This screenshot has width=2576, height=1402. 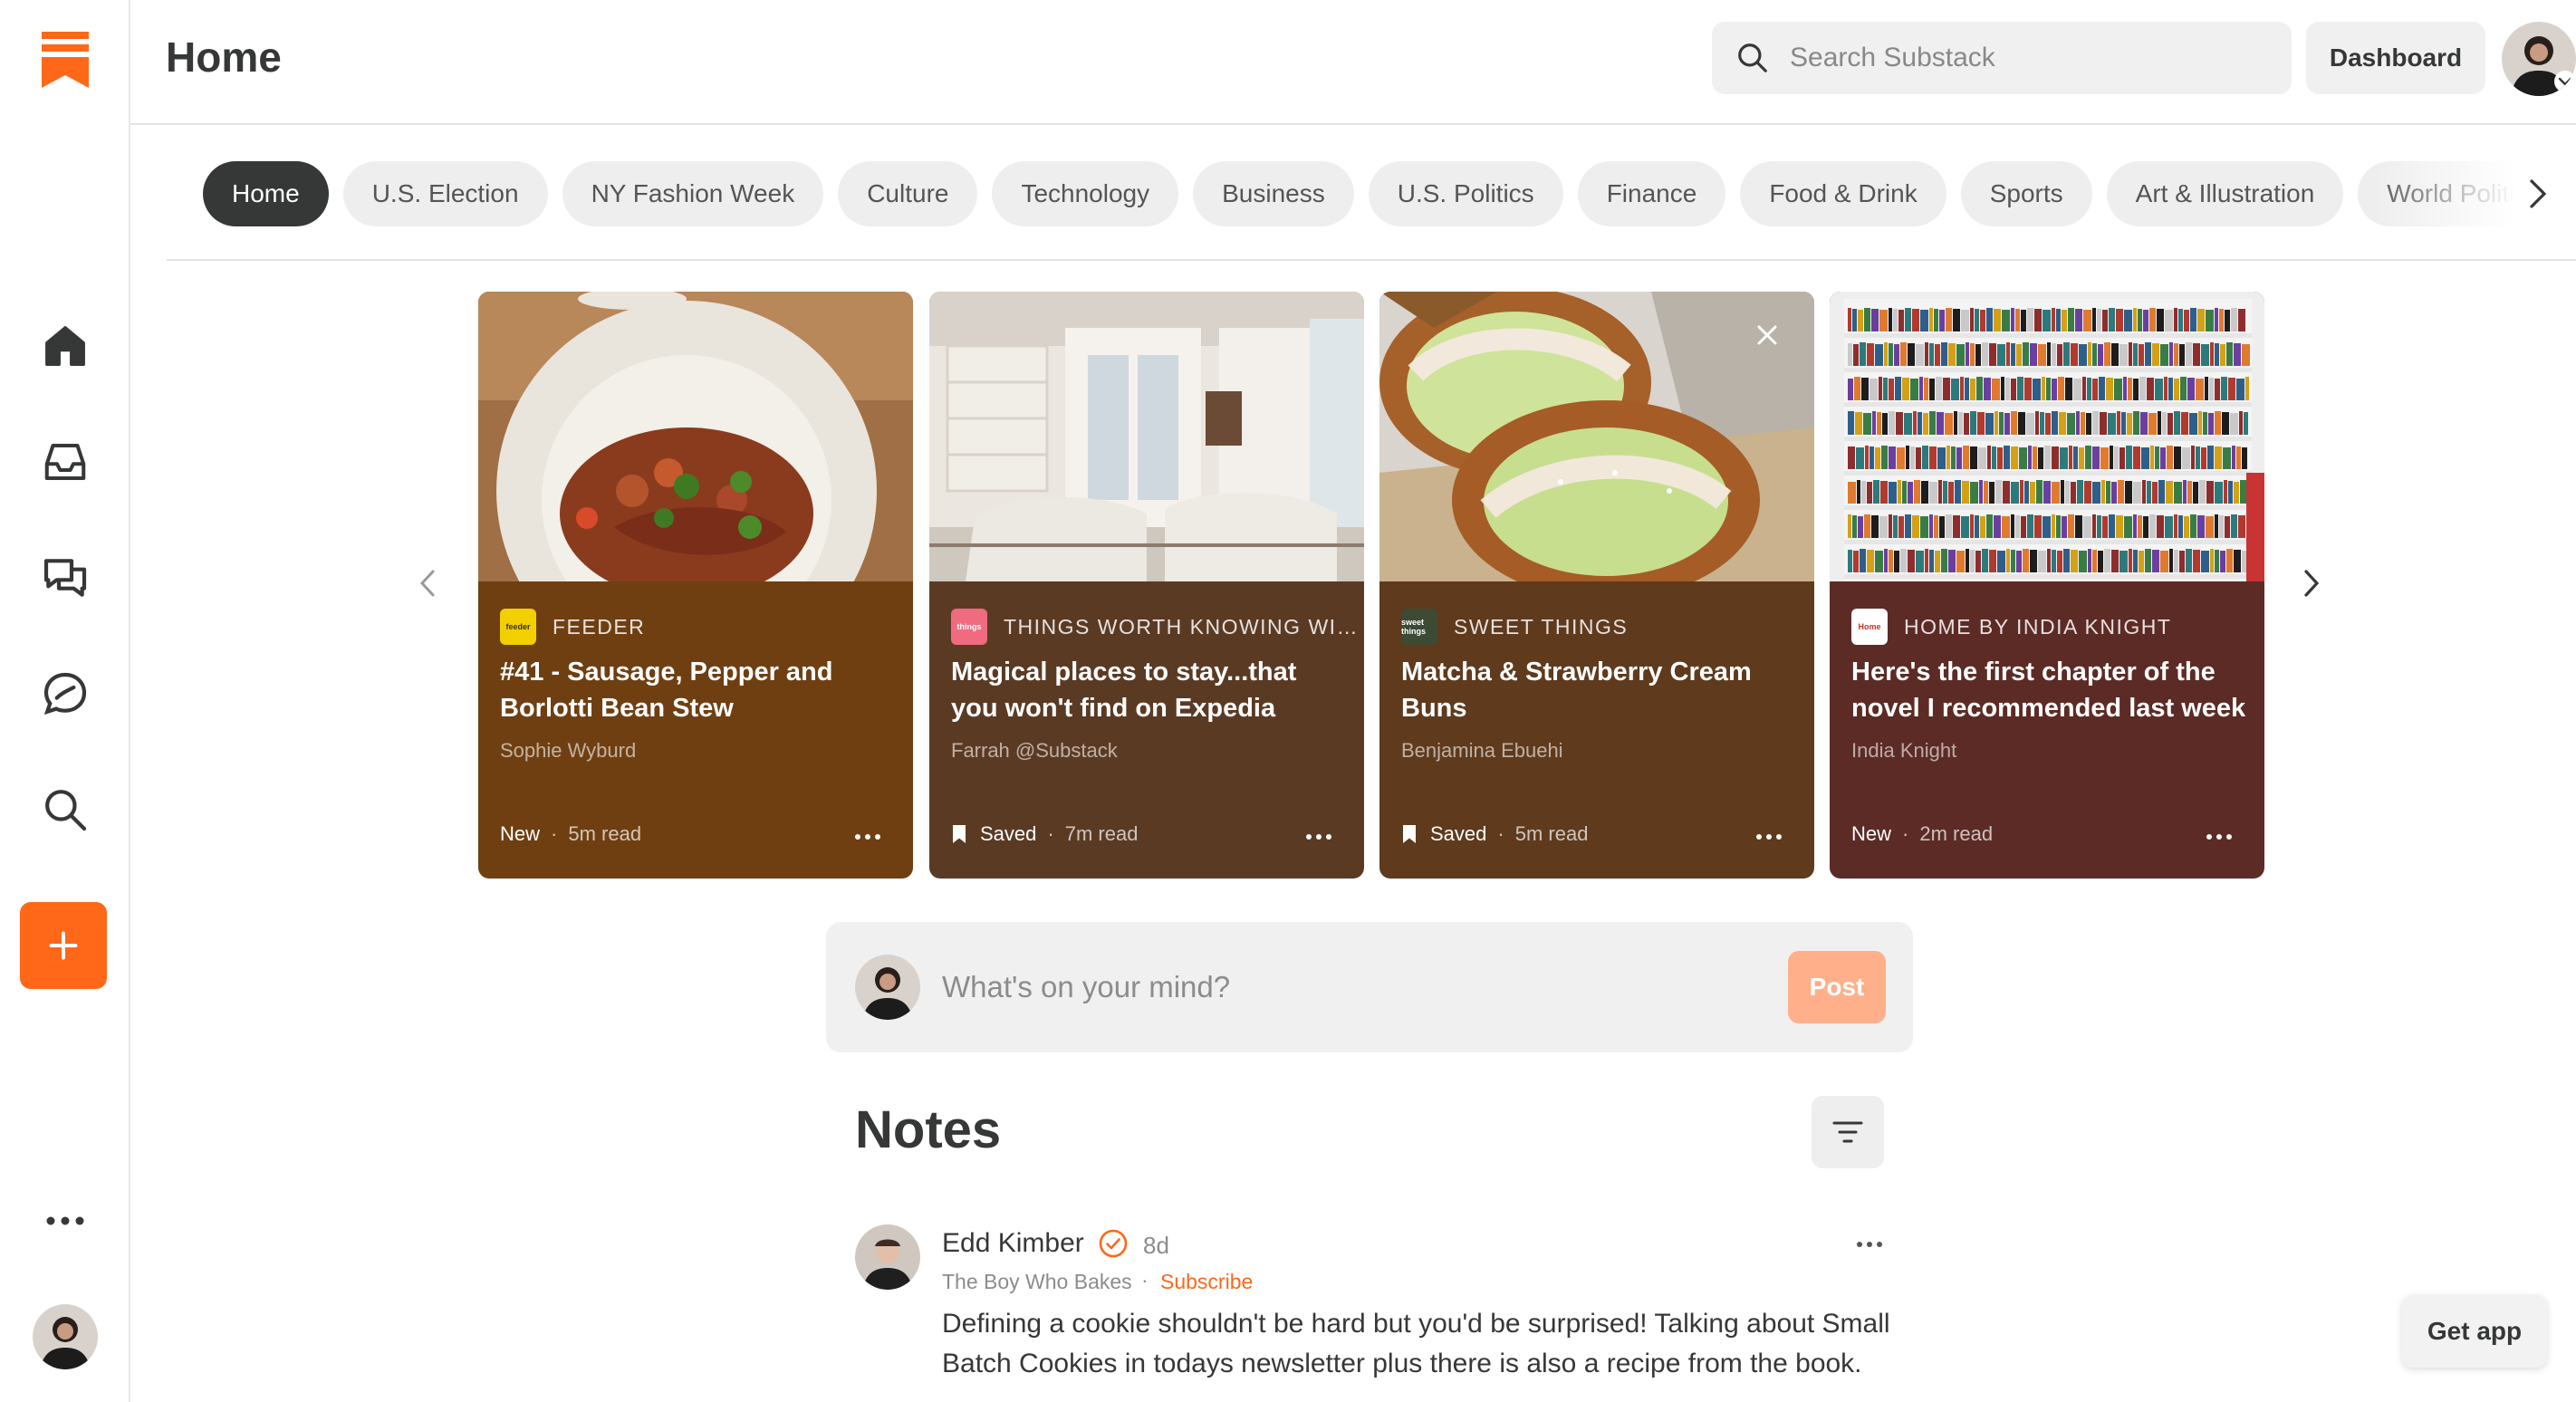 What do you see at coordinates (568, 750) in the screenshot?
I see `post-author: Sophie Wyburd` at bounding box center [568, 750].